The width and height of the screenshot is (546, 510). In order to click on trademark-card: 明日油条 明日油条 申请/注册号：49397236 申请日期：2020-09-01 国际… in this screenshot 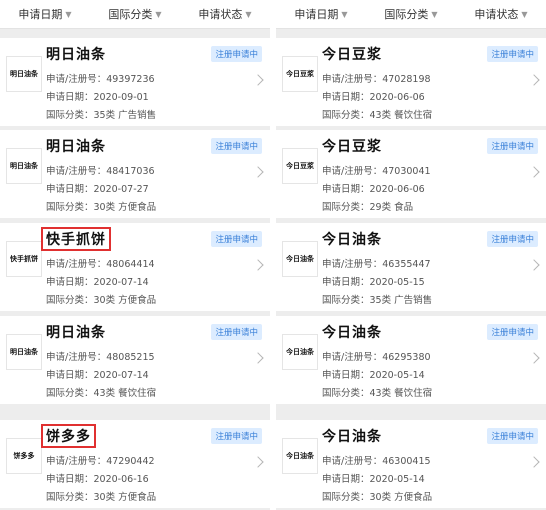, I will do `click(135, 82)`.